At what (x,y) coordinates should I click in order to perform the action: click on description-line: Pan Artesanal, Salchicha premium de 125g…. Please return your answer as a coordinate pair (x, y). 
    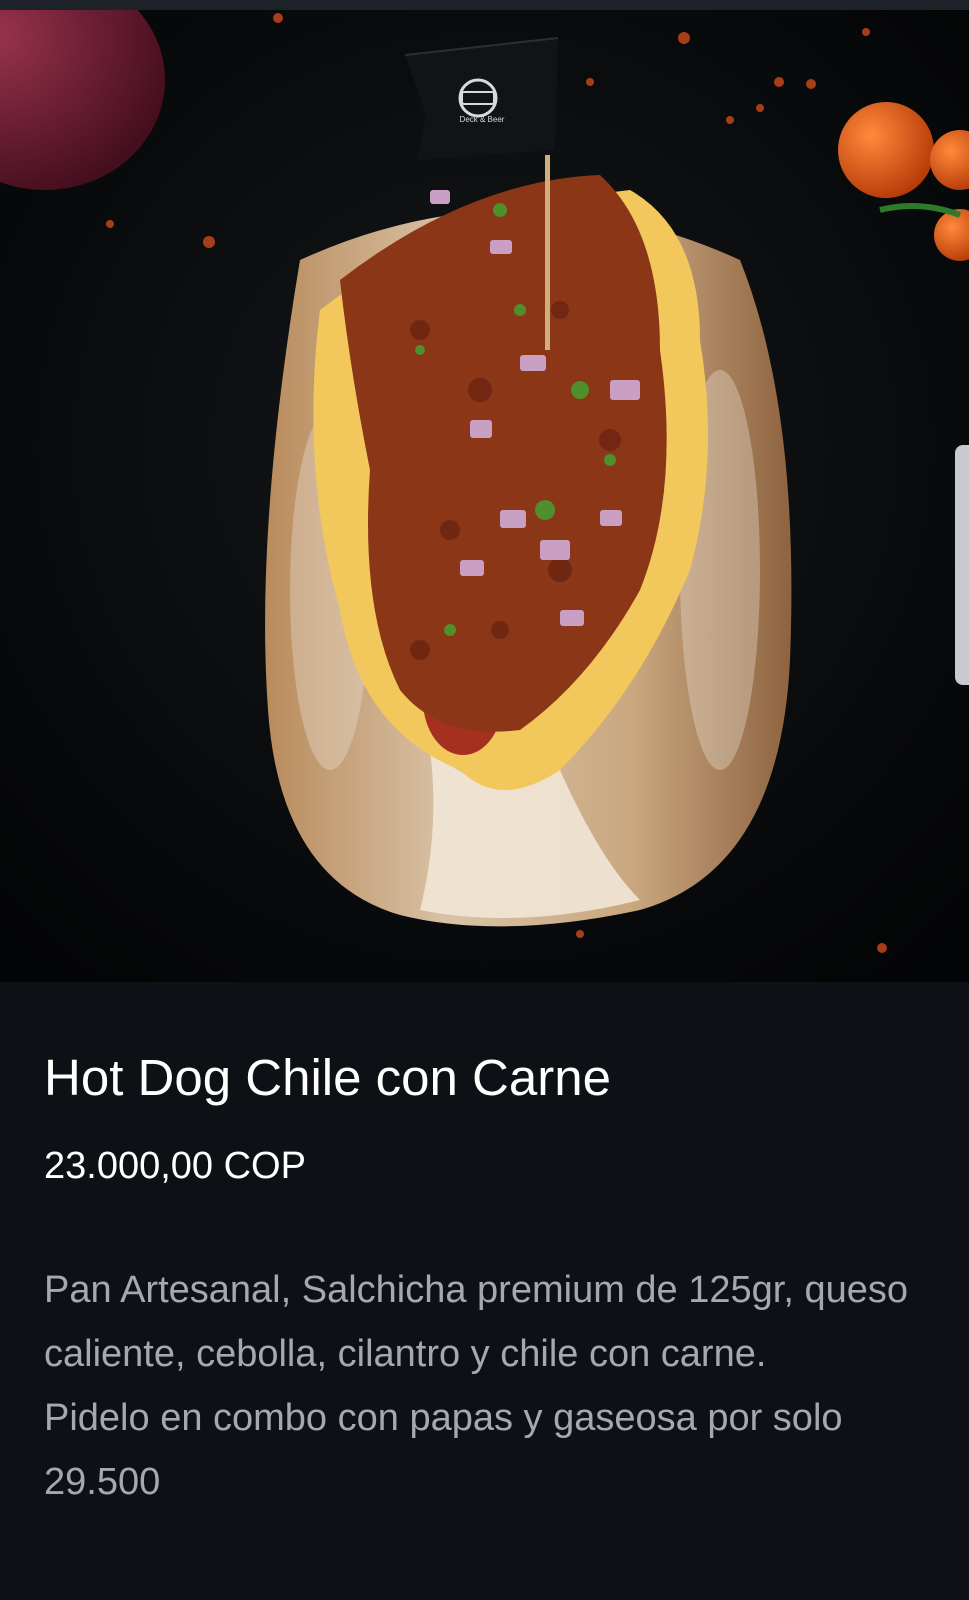
    Looking at the image, I should click on (476, 1322).